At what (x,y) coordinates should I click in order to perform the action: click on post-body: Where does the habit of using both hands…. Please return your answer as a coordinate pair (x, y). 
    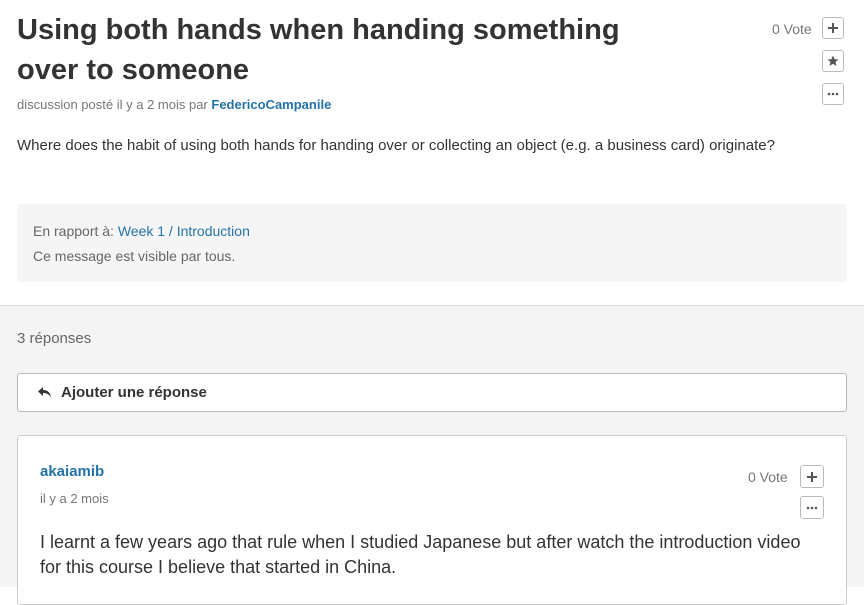
    Looking at the image, I should click on (396, 145).